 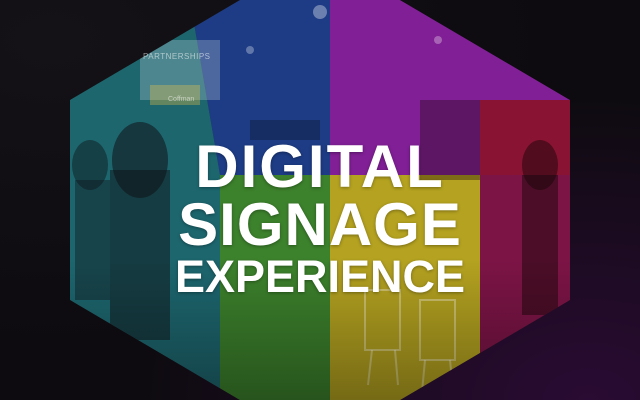 I want to click on booth-sign-text: PARTNERSHIPS, so click(x=177, y=56).